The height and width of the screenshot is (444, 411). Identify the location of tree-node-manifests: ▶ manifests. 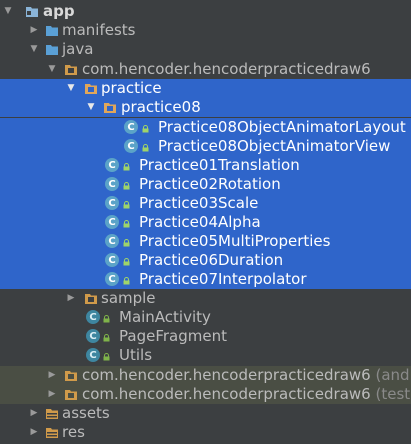
(205, 30).